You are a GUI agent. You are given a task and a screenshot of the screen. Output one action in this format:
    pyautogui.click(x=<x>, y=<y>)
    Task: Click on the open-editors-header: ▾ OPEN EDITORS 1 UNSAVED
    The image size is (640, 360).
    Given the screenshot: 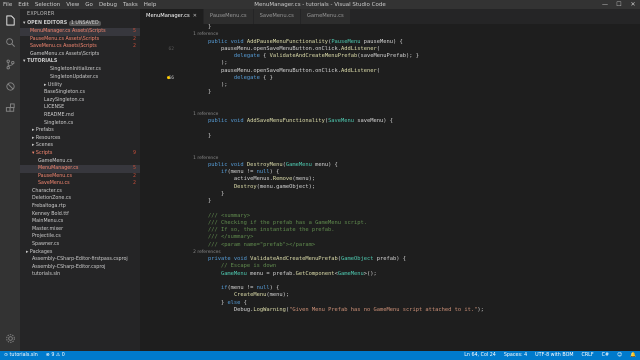 What is the action you would take?
    pyautogui.click(x=80, y=24)
    